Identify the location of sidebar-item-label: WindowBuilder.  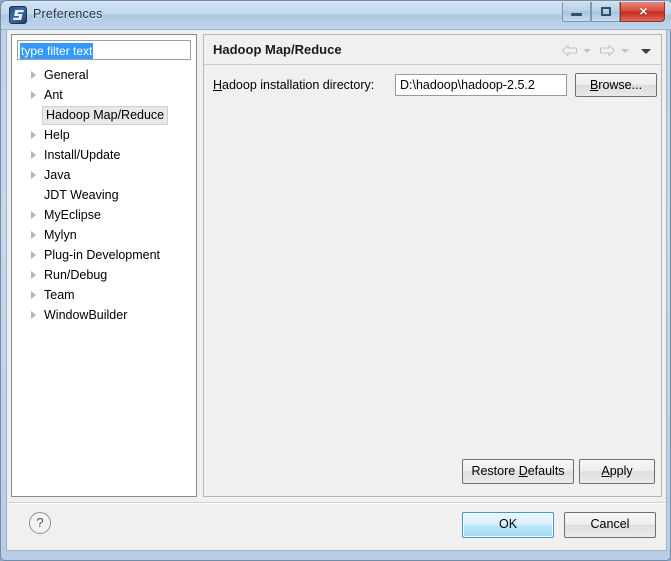
(86, 315).